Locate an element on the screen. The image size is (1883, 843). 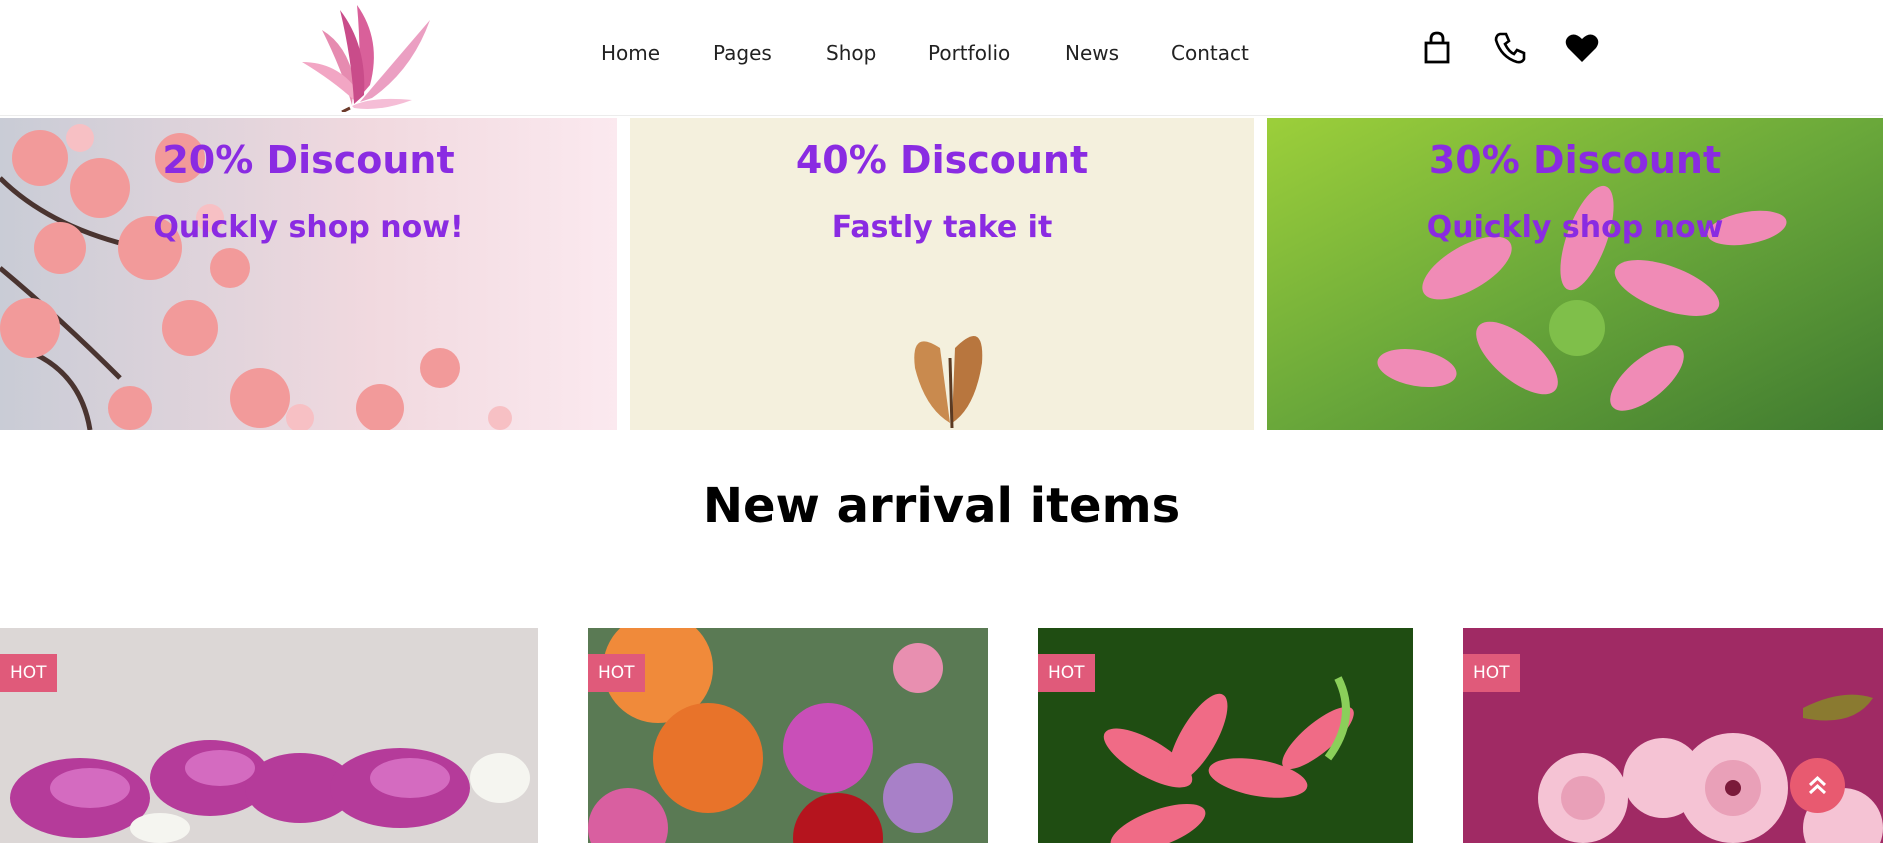
dahlia-image is located at coordinates (788, 735).